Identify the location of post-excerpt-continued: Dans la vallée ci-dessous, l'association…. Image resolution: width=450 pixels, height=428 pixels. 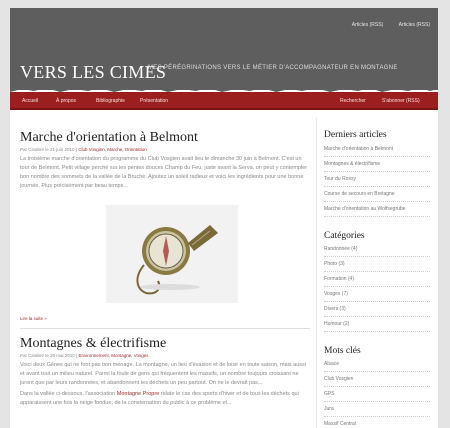
(159, 398).